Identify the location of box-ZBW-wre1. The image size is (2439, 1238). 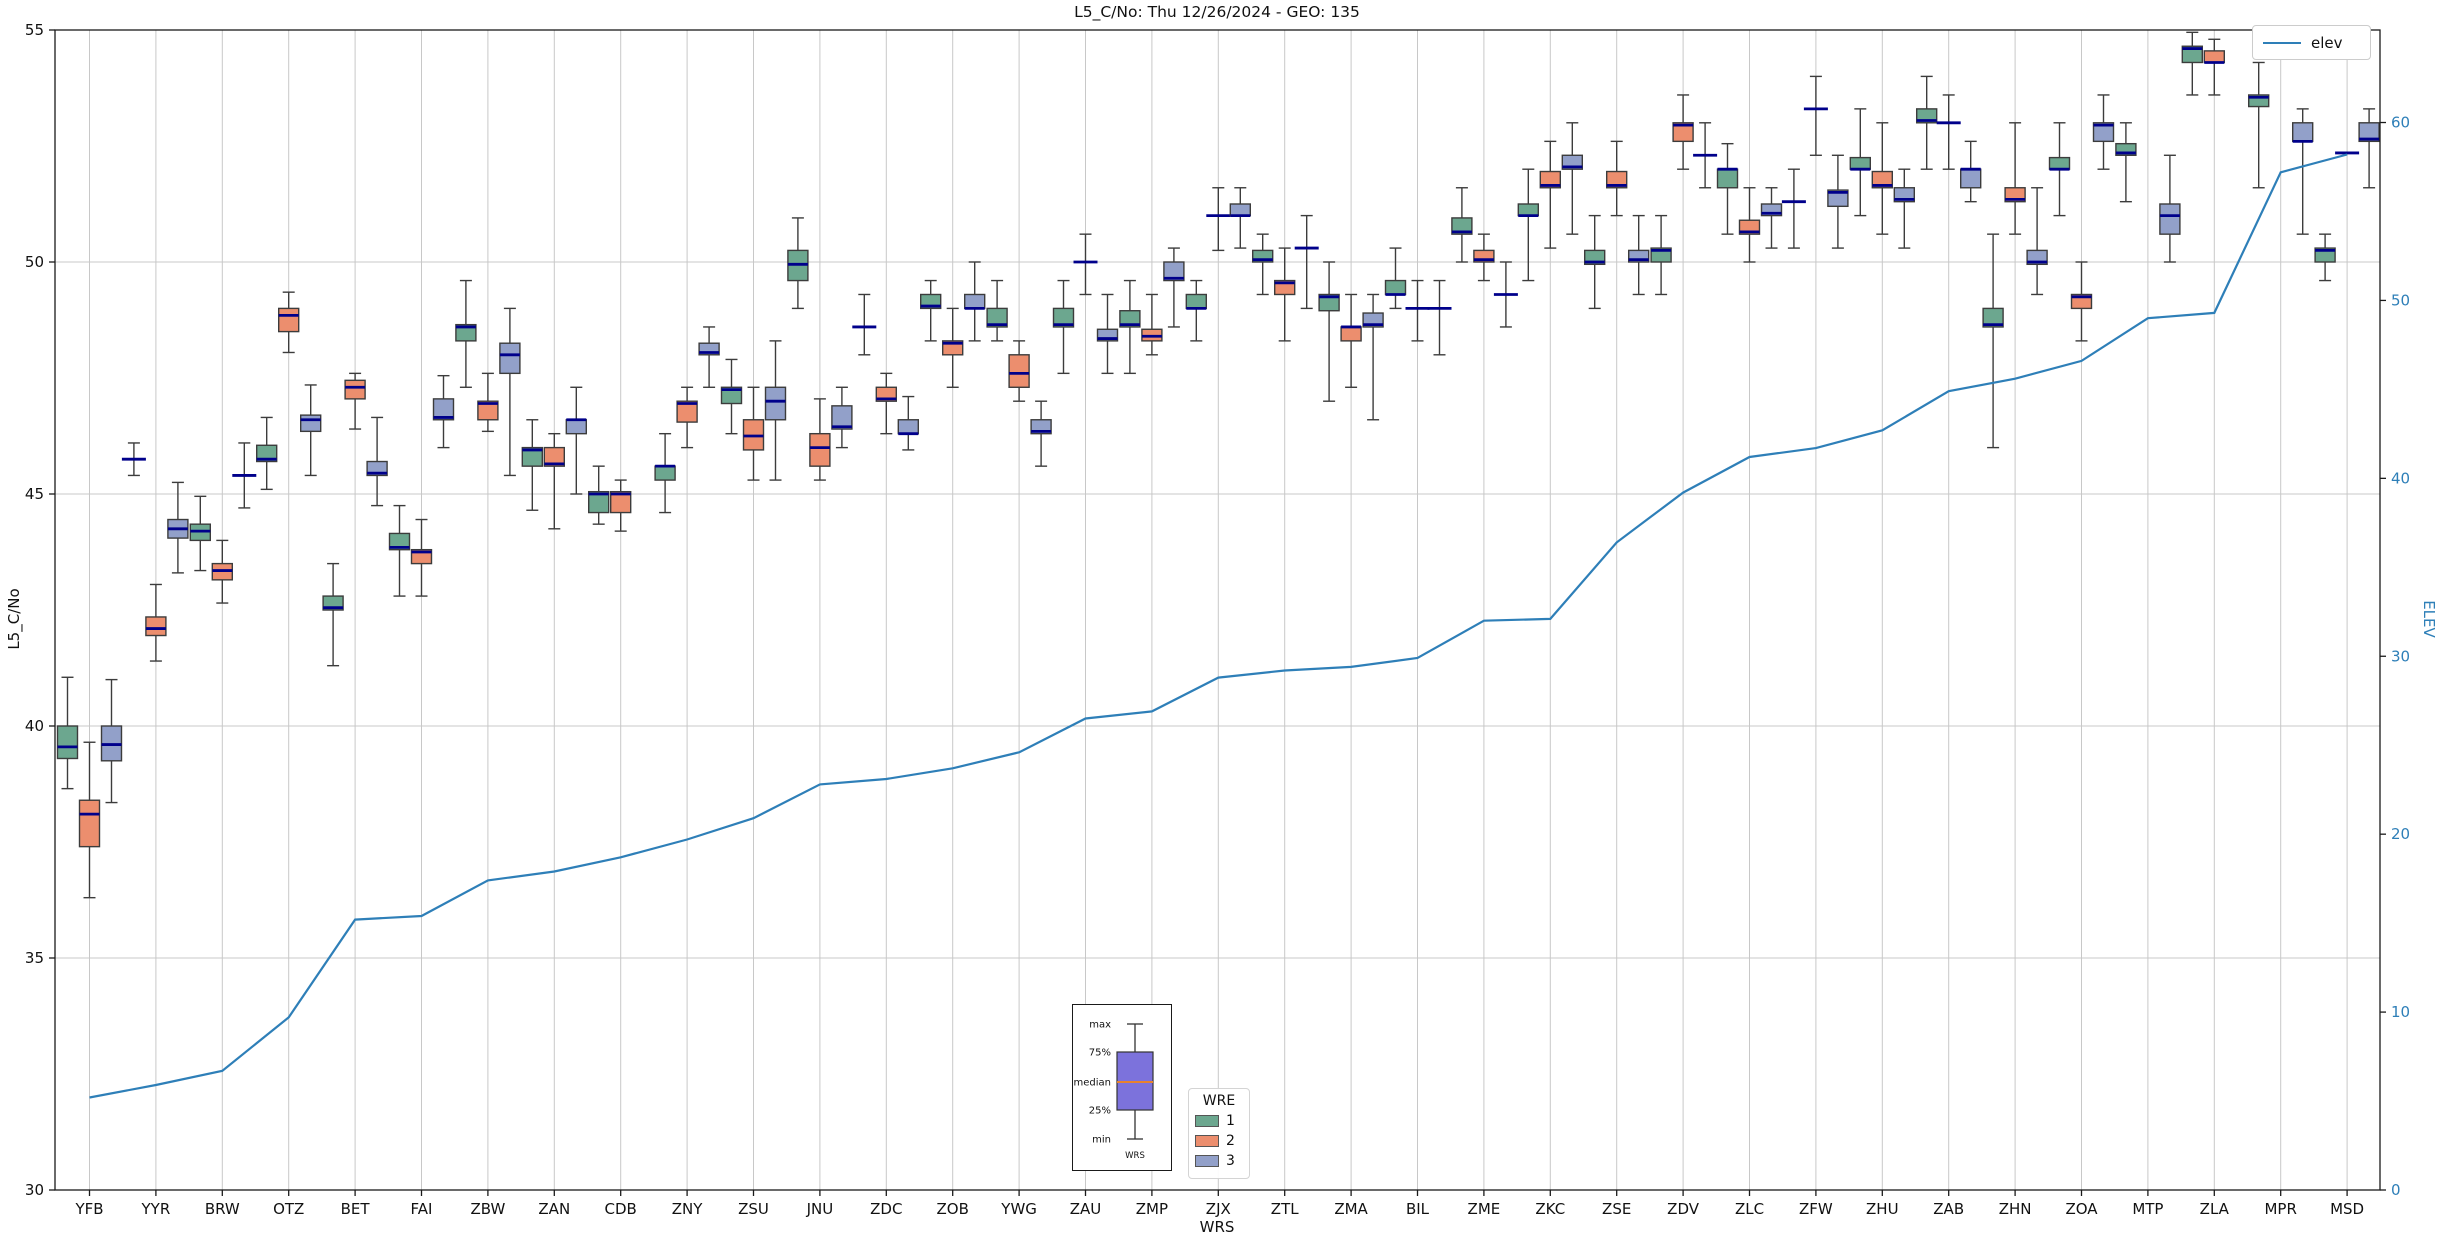
(466, 333).